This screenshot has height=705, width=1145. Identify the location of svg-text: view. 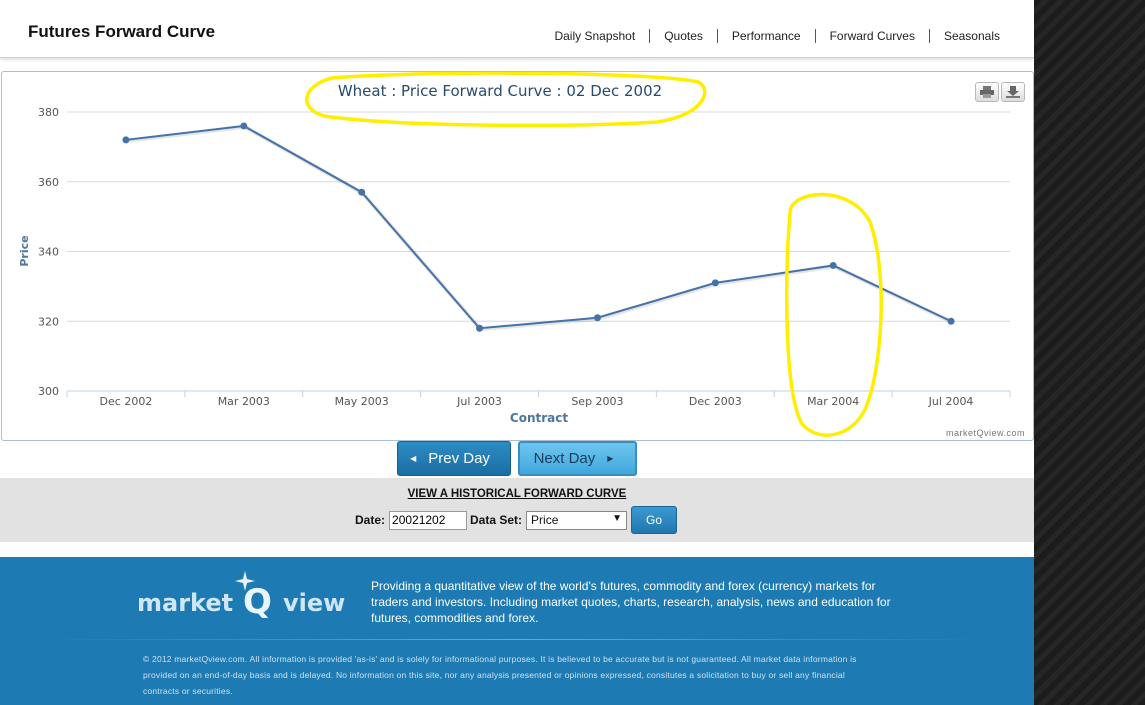
(314, 603).